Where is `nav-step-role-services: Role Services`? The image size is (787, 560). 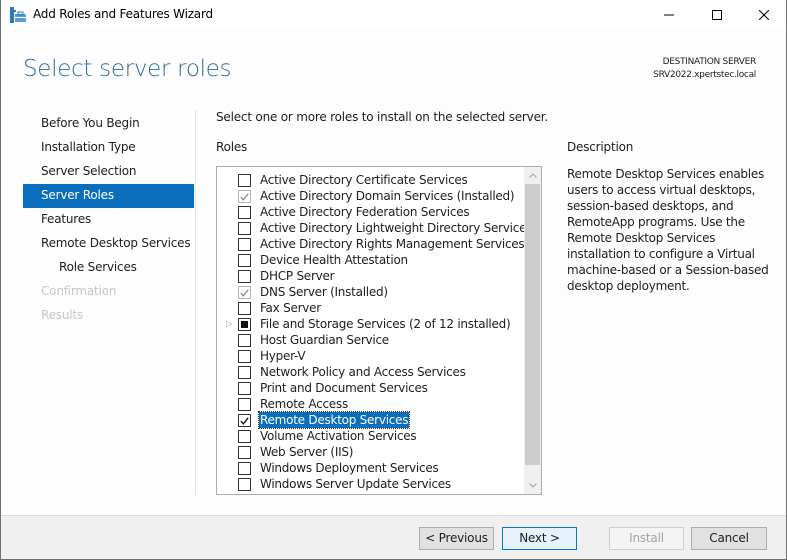 nav-step-role-services: Role Services is located at coordinates (108, 268).